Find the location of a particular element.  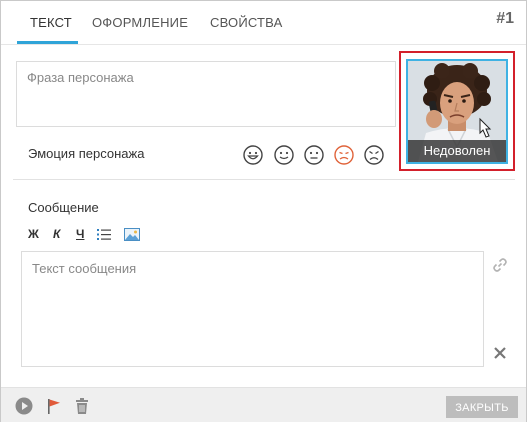

bold-button: Ж is located at coordinates (33, 234).